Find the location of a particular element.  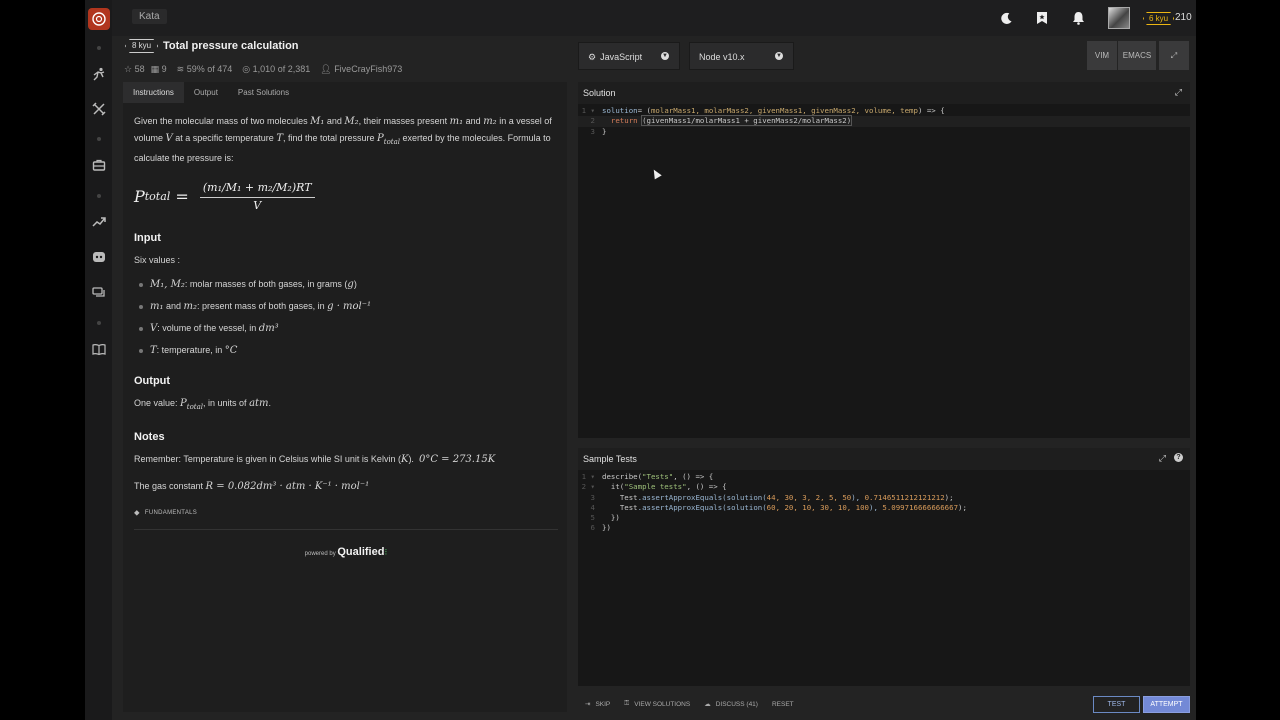

vim-mode-button: VIM is located at coordinates (1102, 55).